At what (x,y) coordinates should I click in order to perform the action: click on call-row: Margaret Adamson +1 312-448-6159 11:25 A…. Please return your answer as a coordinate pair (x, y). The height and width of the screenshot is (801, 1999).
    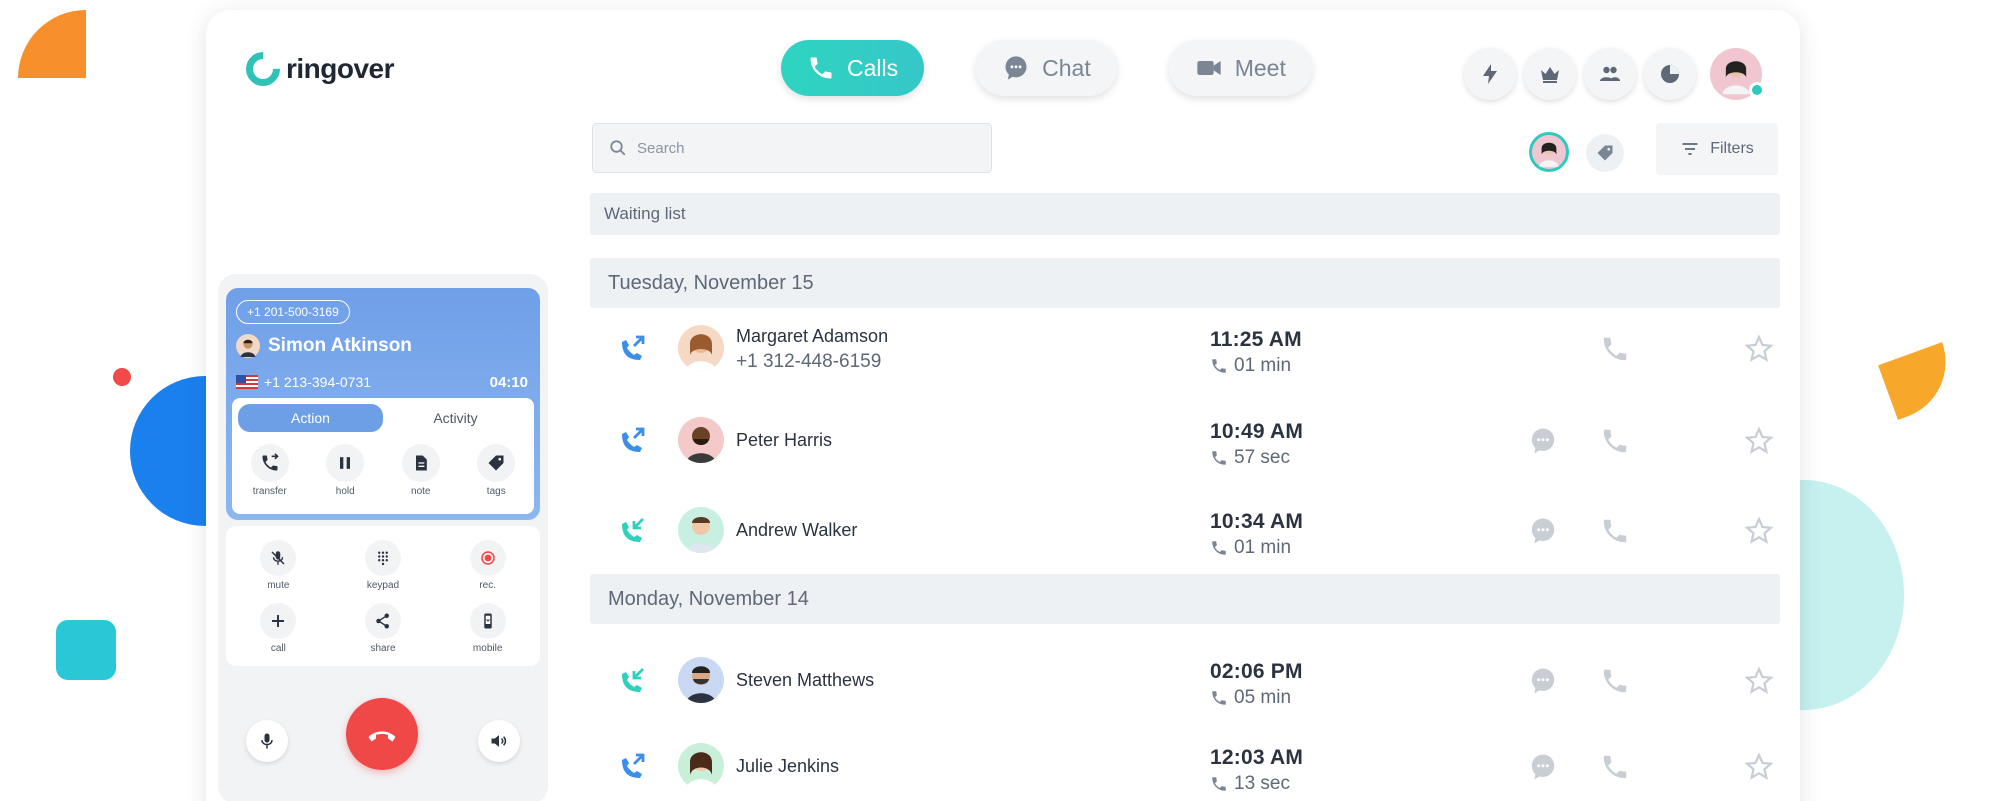
    Looking at the image, I should click on (1185, 348).